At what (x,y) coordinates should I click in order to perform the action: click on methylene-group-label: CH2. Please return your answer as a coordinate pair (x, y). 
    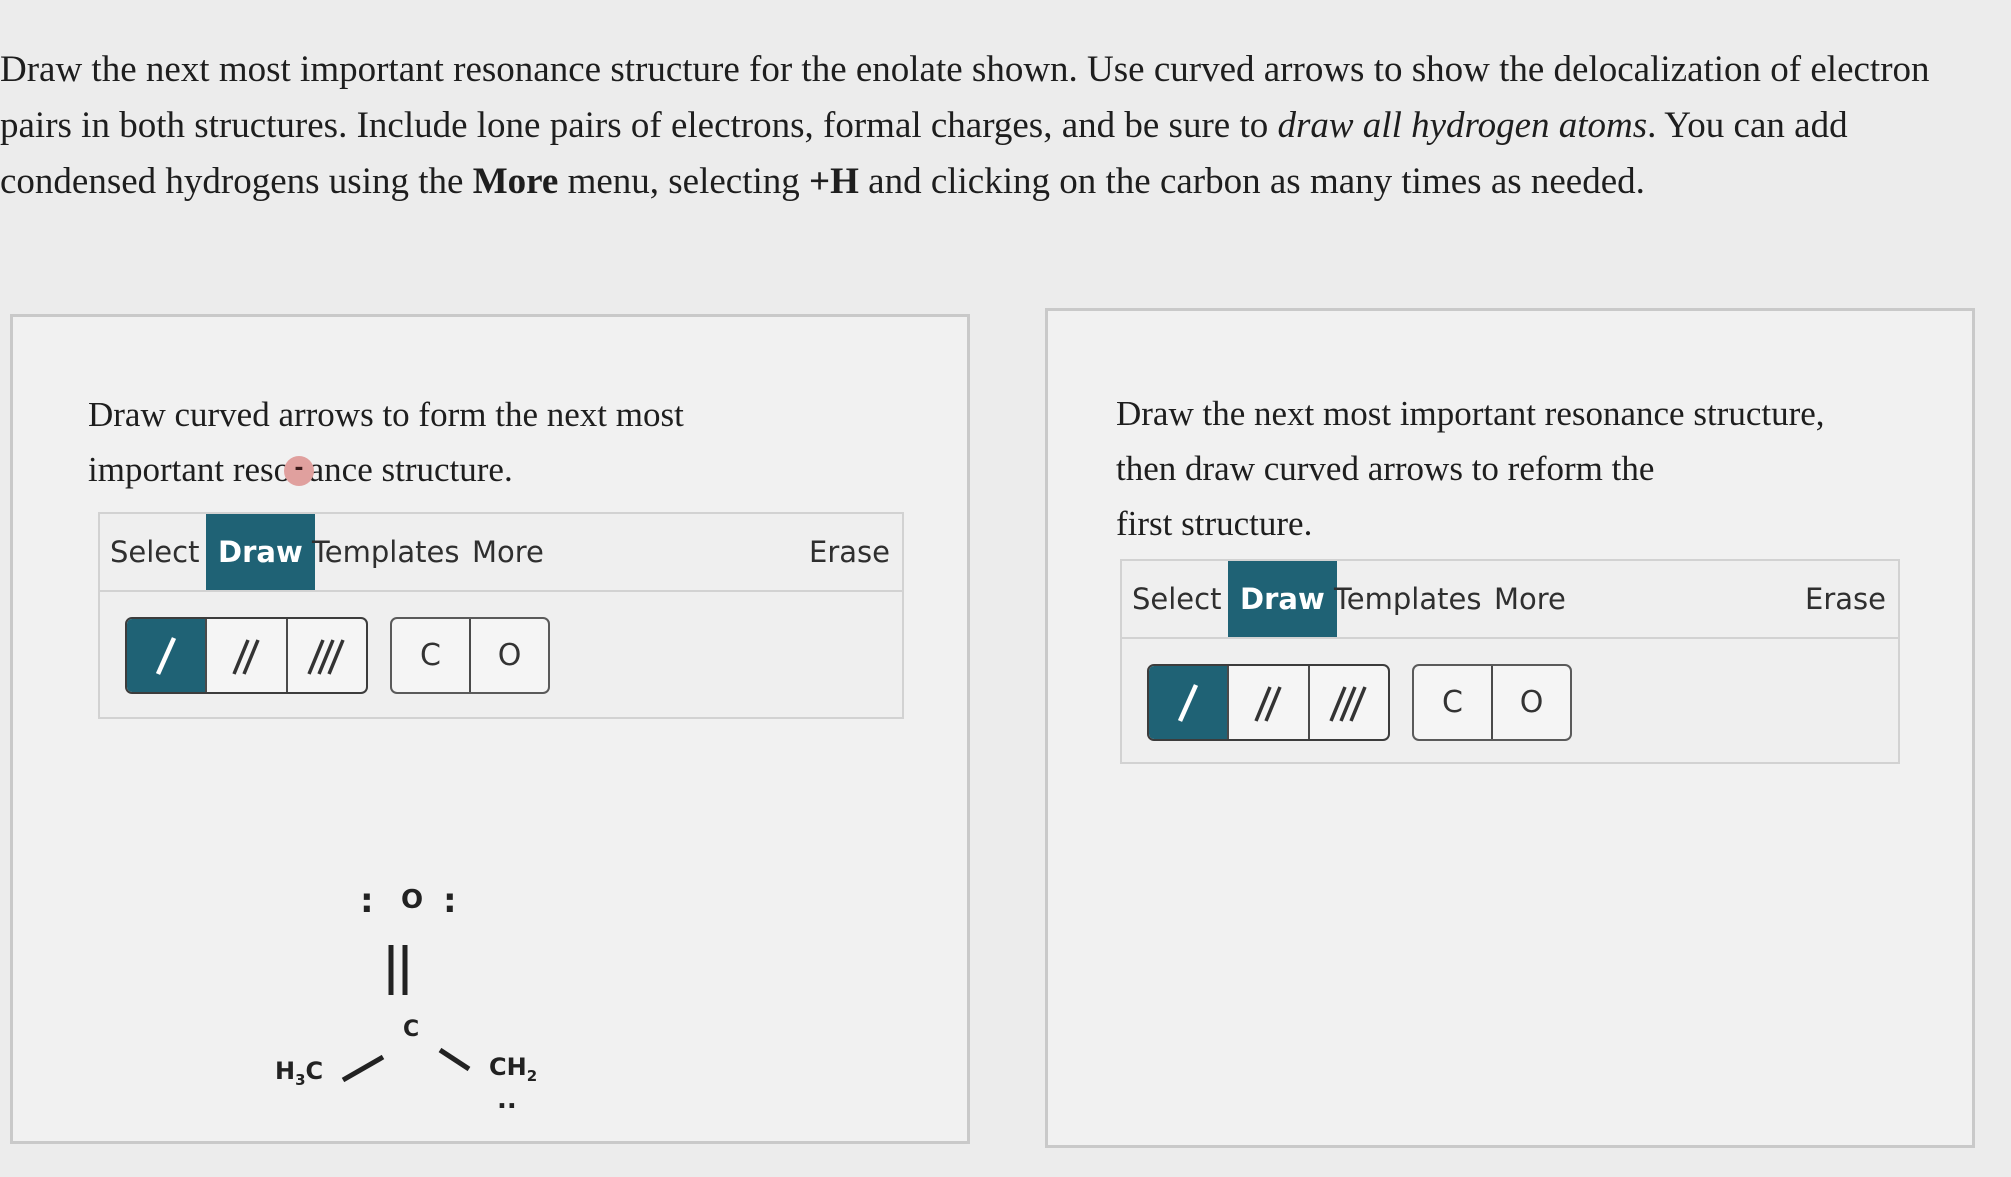
    Looking at the image, I should click on (513, 1069).